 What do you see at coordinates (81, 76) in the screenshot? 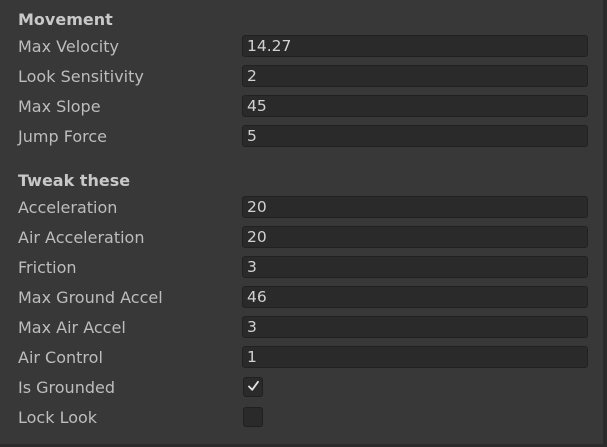
I see `field-label: Look Sensitivity` at bounding box center [81, 76].